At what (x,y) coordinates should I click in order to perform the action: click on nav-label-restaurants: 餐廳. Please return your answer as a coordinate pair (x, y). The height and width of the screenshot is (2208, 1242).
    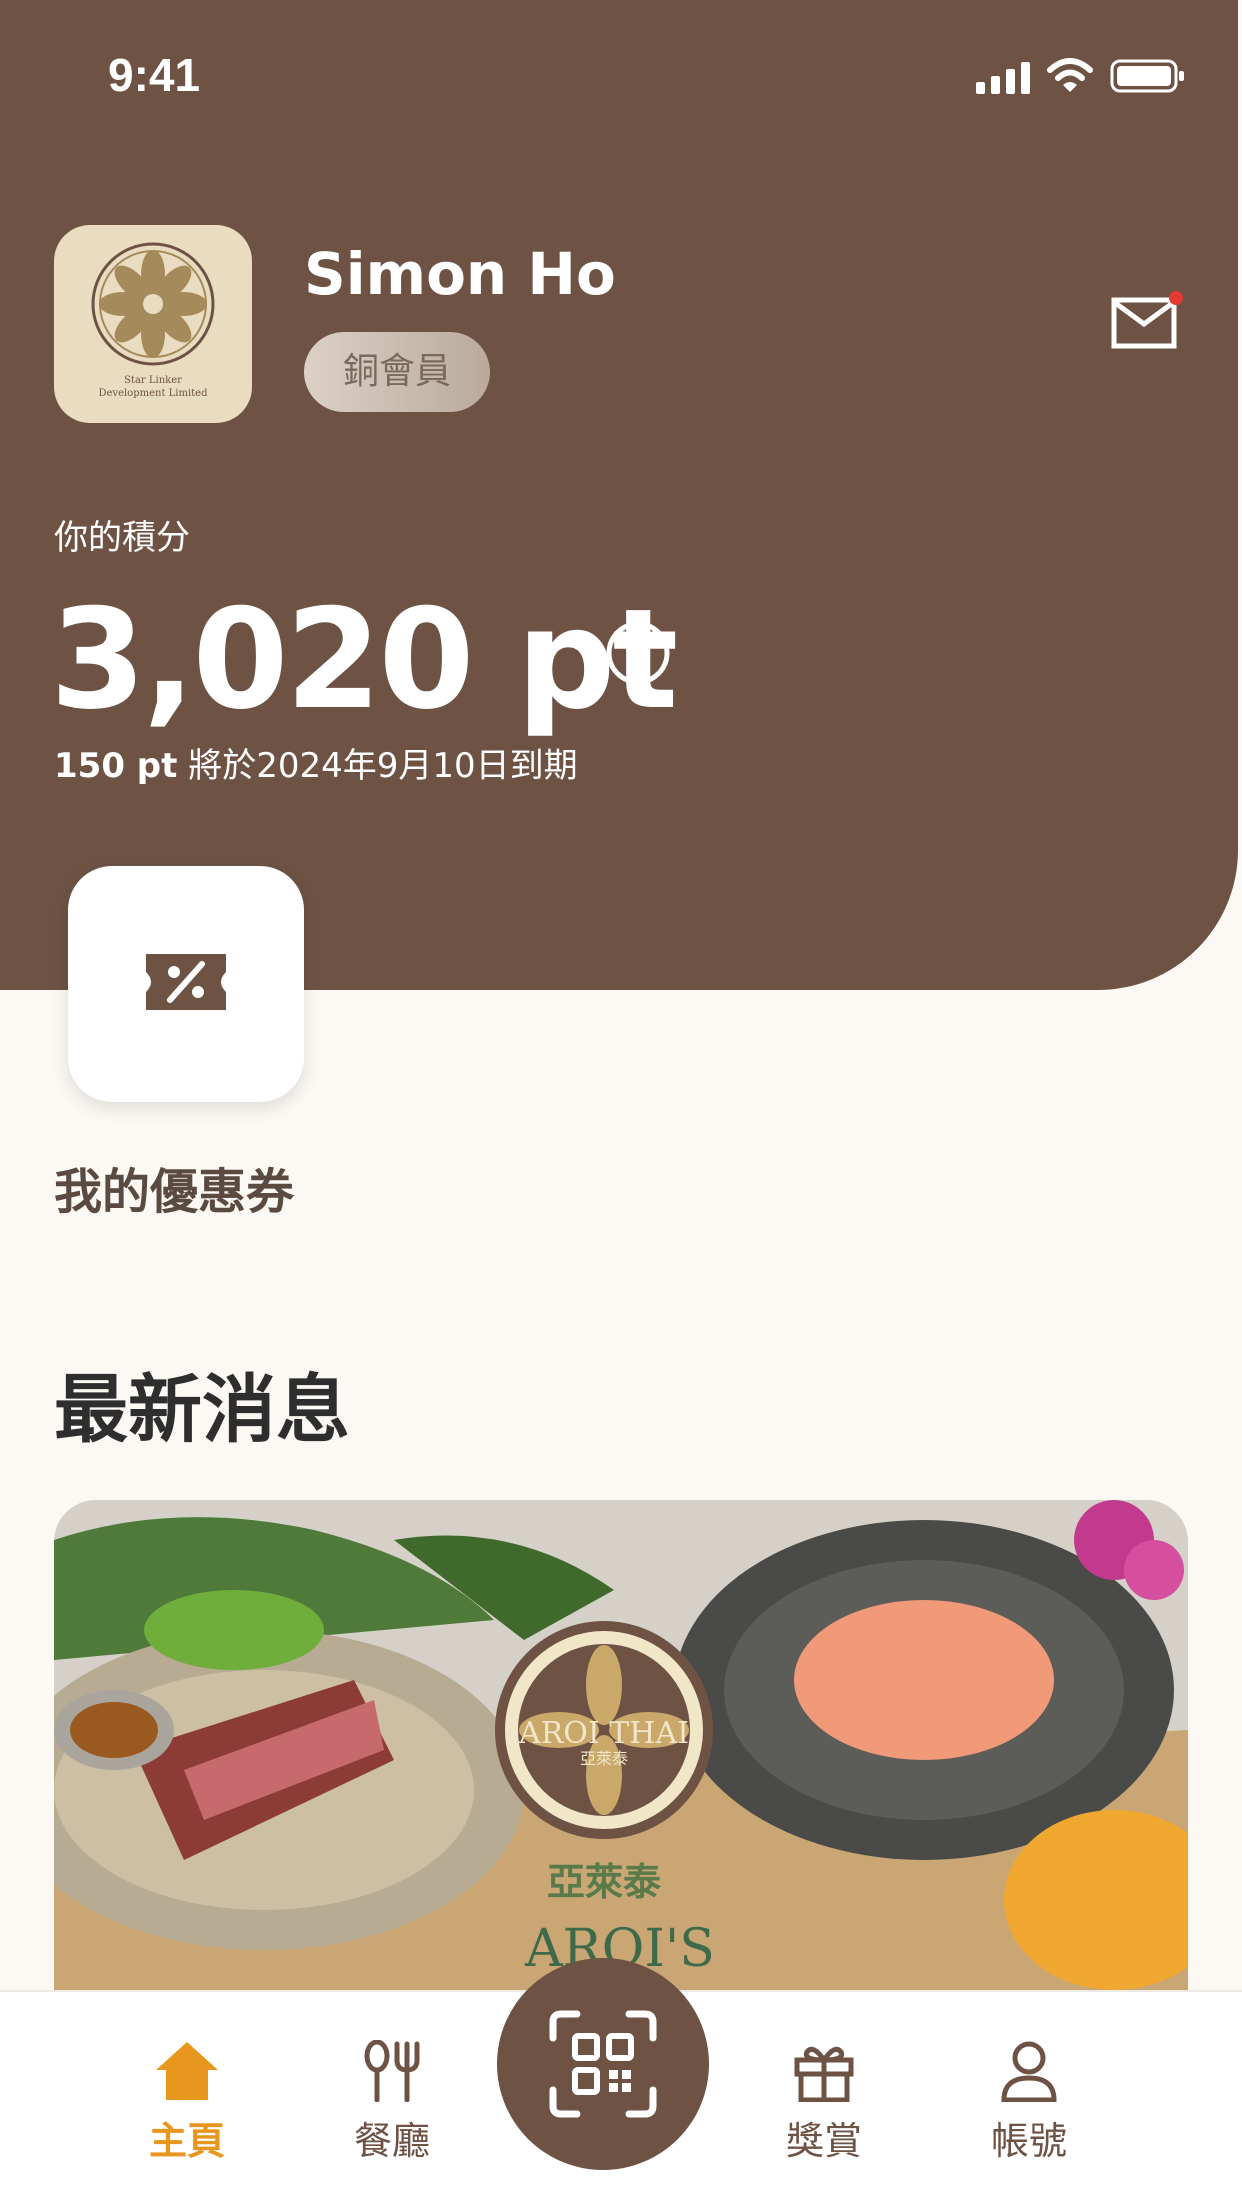
    Looking at the image, I should click on (391, 2141).